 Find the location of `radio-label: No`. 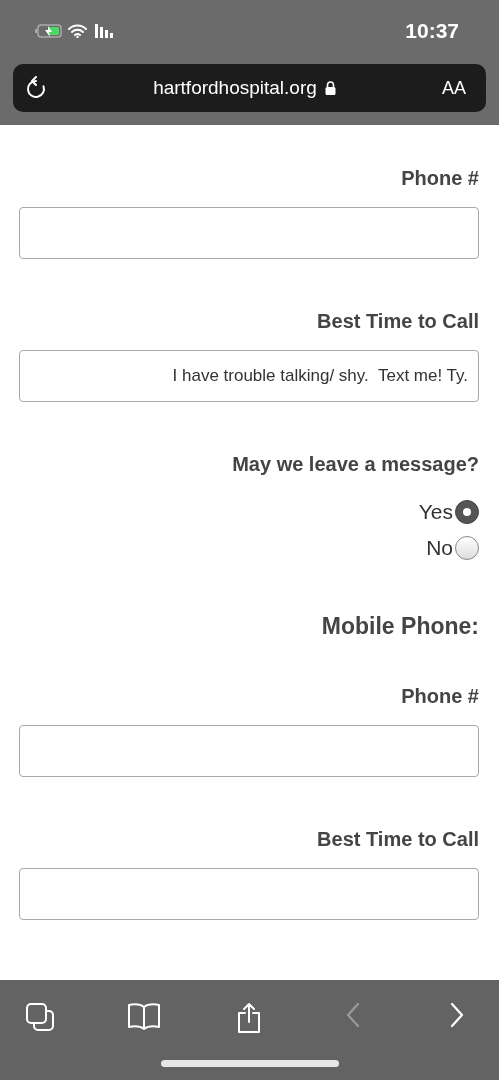

radio-label: No is located at coordinates (439, 548).